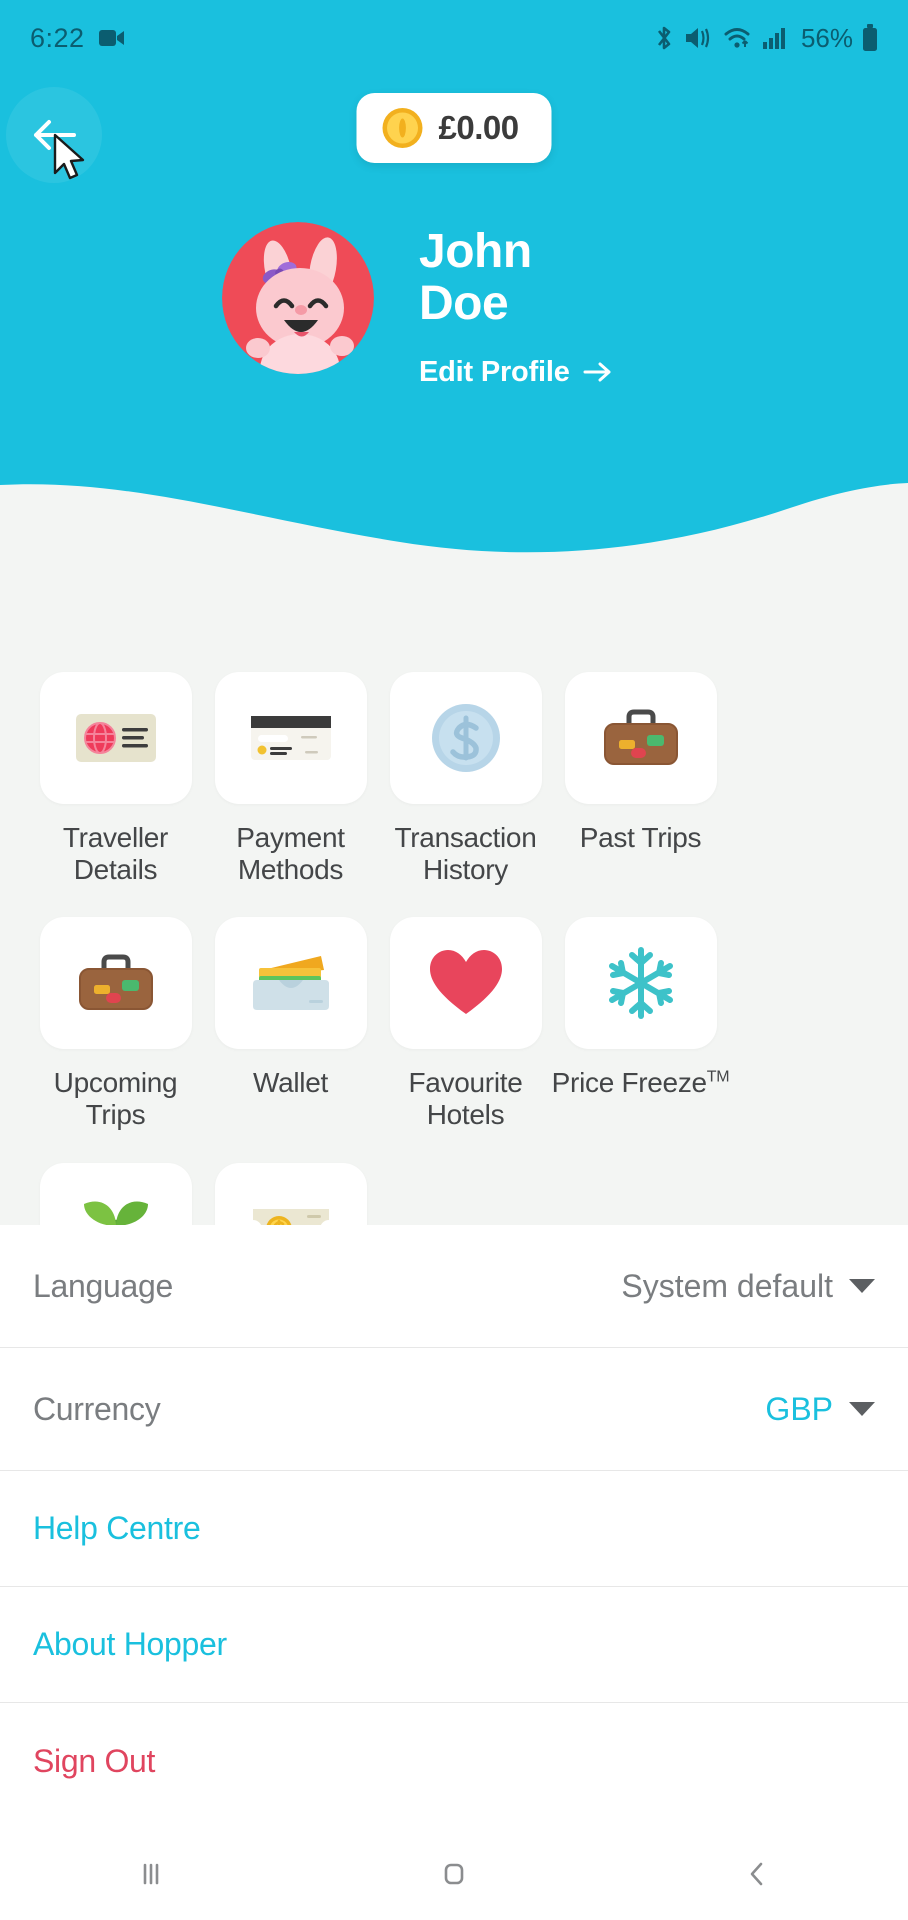  What do you see at coordinates (494, 371) in the screenshot?
I see `edit-profile-label: Edit Profile` at bounding box center [494, 371].